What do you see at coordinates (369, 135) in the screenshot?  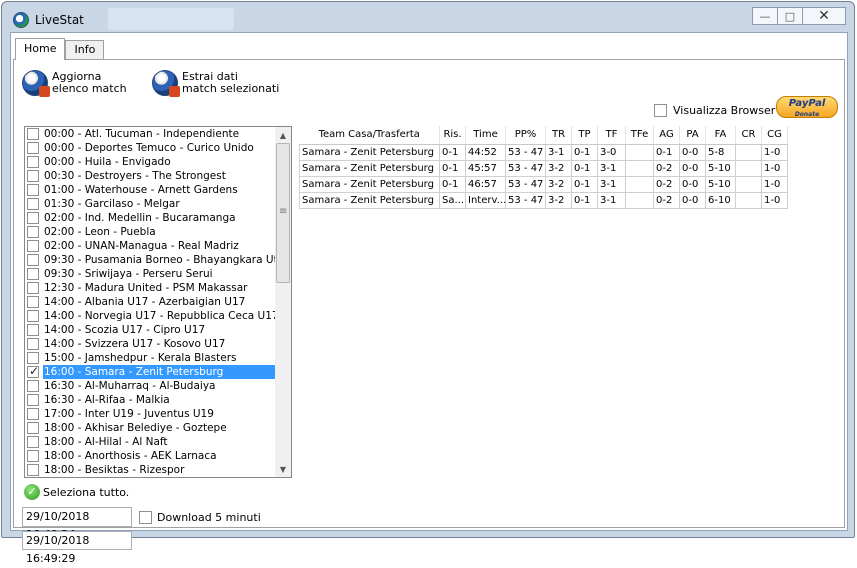 I see `column-header: Team Casa/Trasferta` at bounding box center [369, 135].